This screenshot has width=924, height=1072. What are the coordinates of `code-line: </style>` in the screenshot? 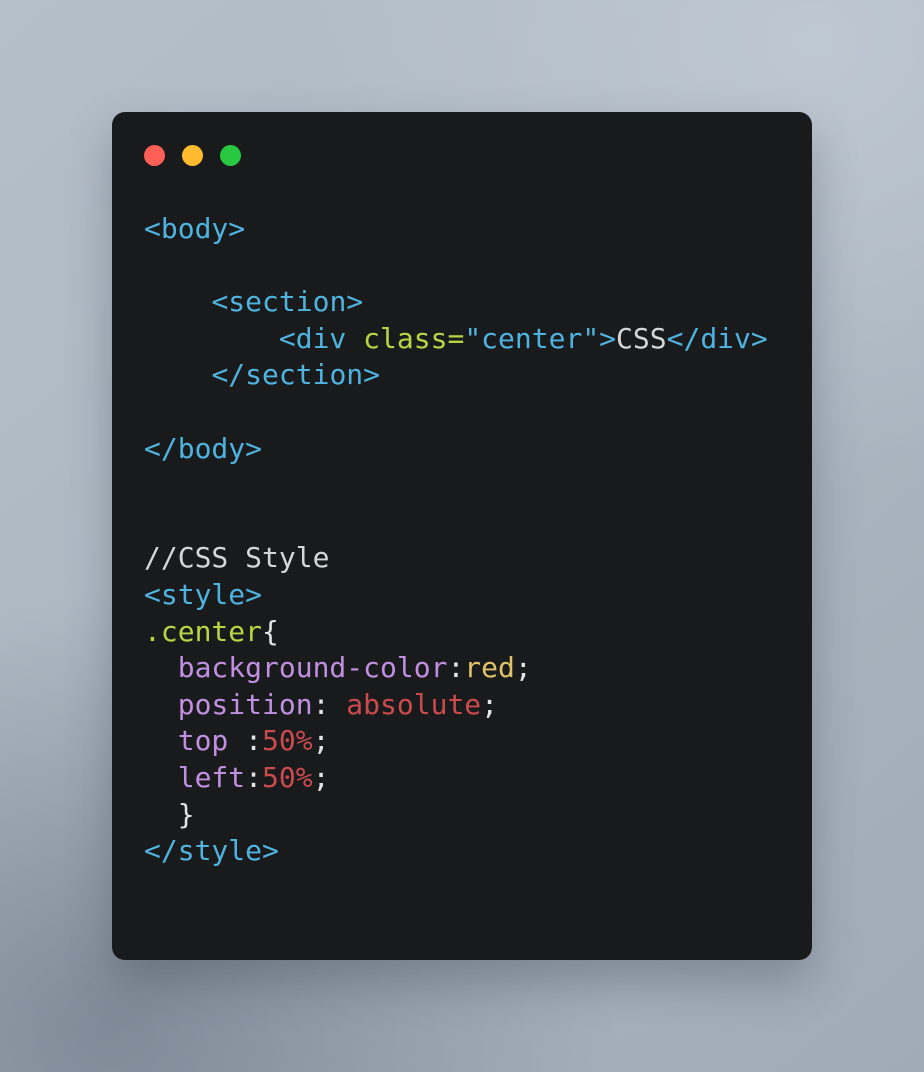 It's located at (473, 851).